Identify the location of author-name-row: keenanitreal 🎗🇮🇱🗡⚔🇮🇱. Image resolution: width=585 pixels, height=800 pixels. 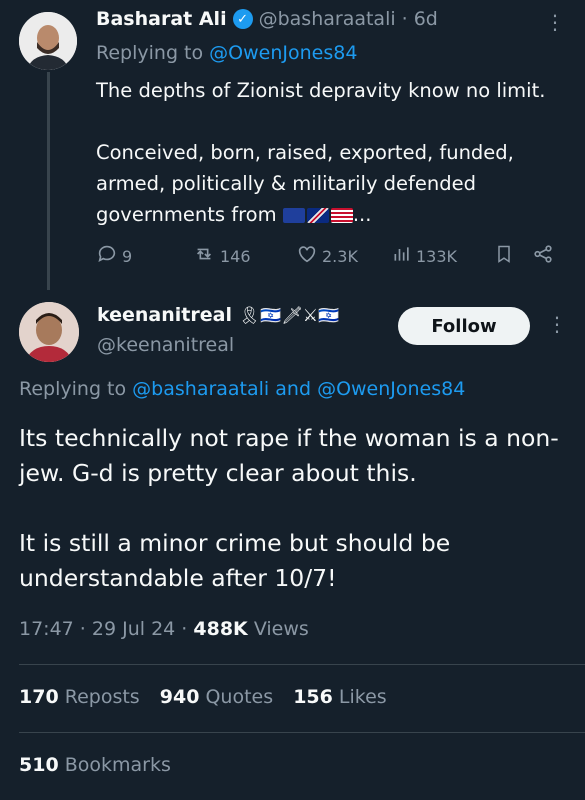
(218, 315).